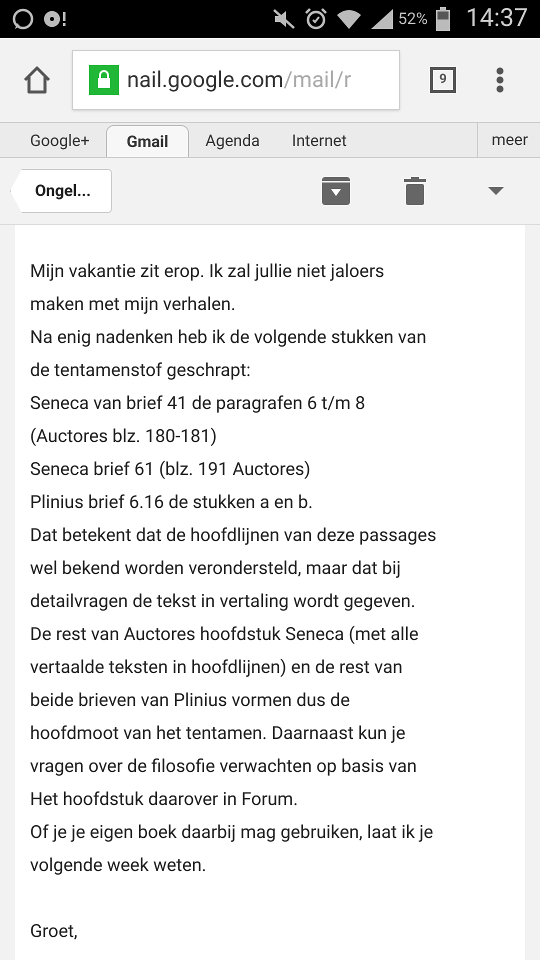 Image resolution: width=540 pixels, height=960 pixels. Describe the element at coordinates (232, 833) in the screenshot. I see `message-text-line: Of je je eigen boek daarbij mag gebruiken, laat ik je` at that location.